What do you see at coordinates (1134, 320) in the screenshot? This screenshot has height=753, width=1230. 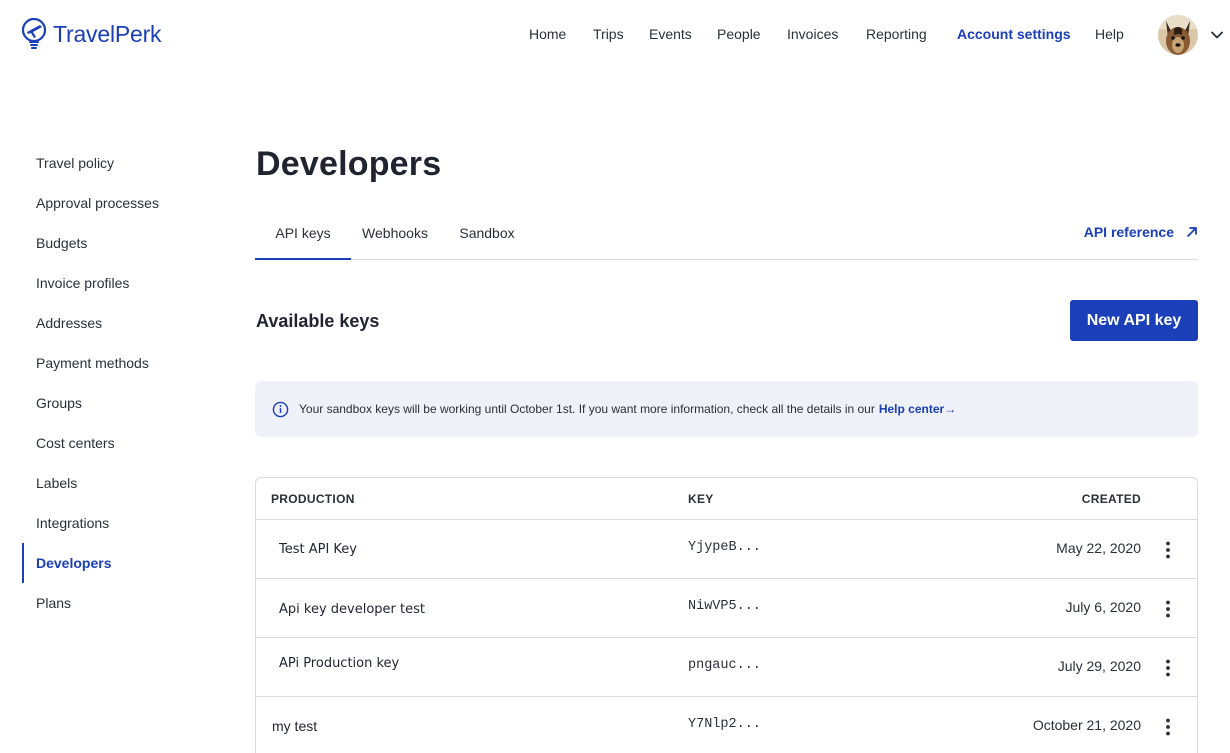 I see `new-api-key-button: New API key` at bounding box center [1134, 320].